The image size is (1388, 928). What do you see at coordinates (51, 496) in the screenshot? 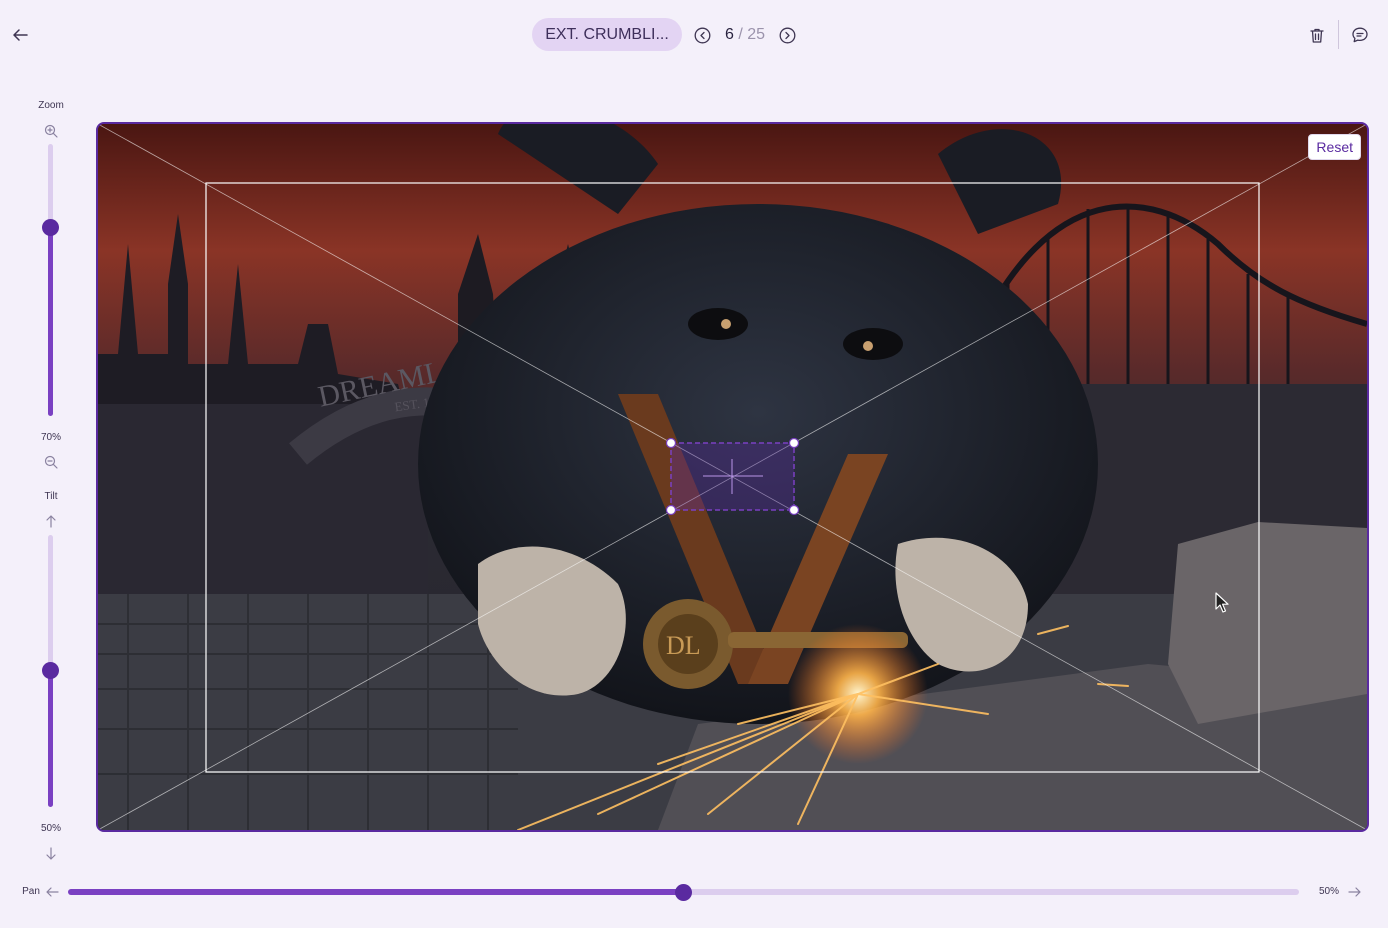
I see `tilt-label: Tilt` at bounding box center [51, 496].